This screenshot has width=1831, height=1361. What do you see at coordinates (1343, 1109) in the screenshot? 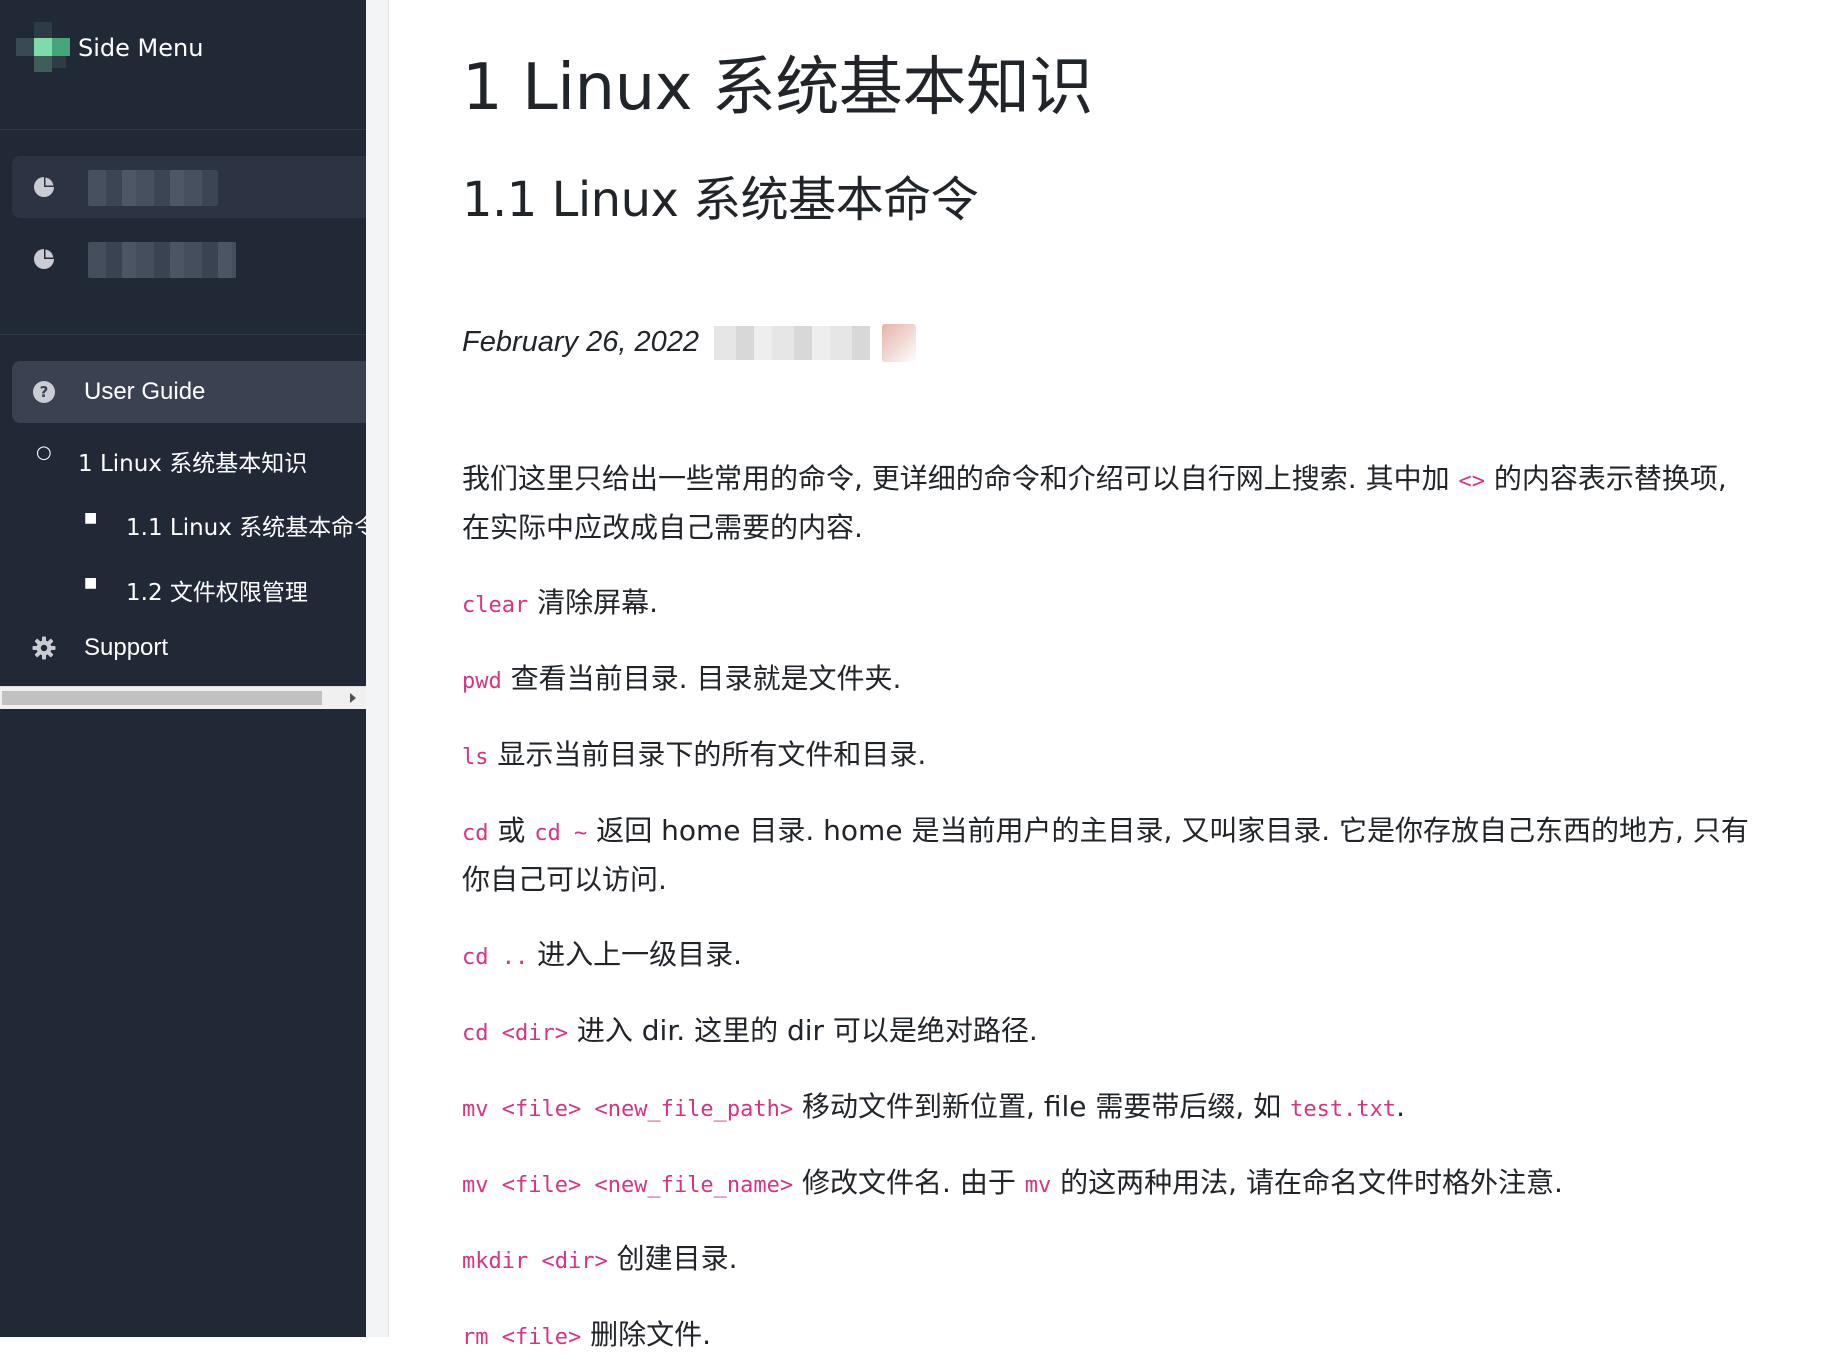
I see `inline-code: test.txt` at bounding box center [1343, 1109].